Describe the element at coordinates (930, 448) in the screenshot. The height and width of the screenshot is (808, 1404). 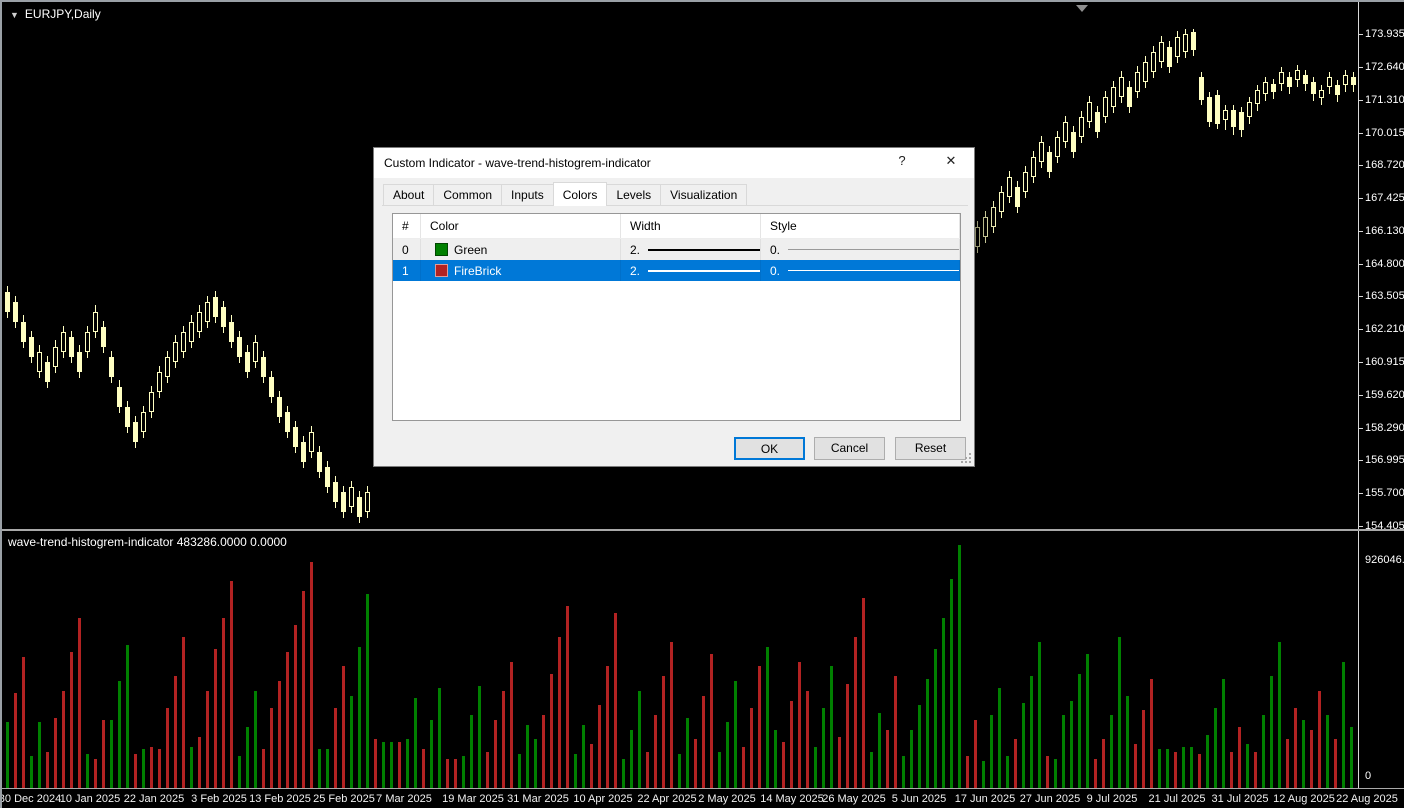
I see `reset-button: Reset` at that location.